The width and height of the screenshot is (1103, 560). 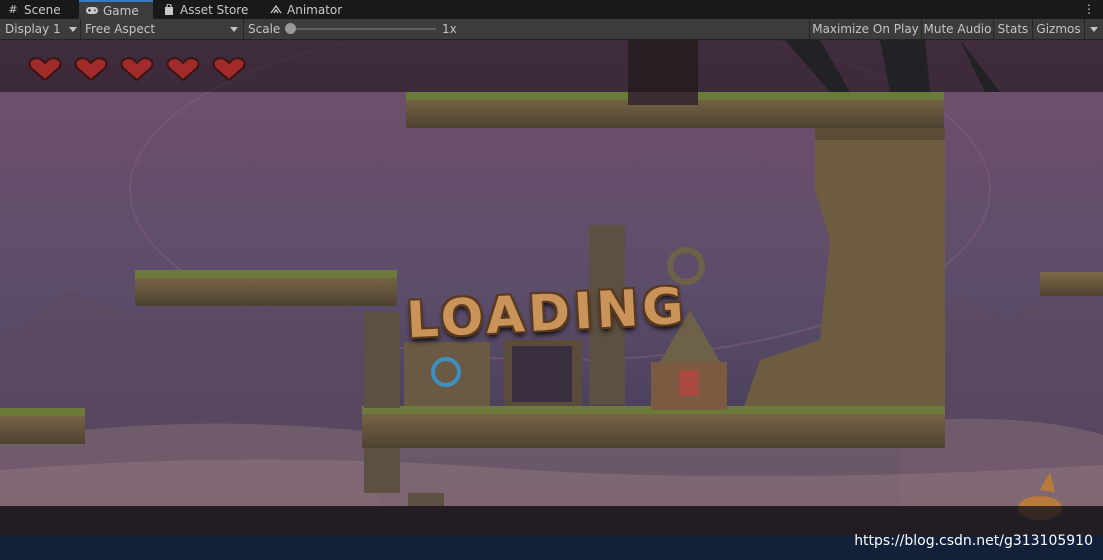 I want to click on tab-asset-store-label: Asset Store, so click(x=214, y=9).